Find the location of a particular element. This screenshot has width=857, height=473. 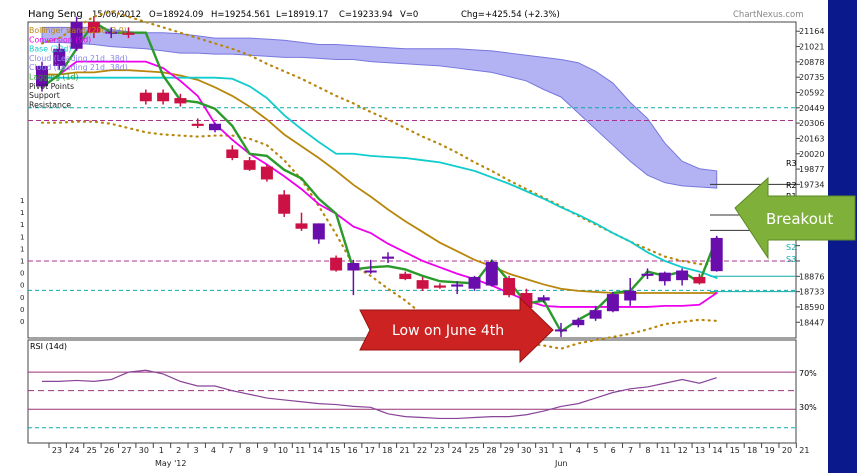

x-tick-label: 16 is located at coordinates (352, 450).